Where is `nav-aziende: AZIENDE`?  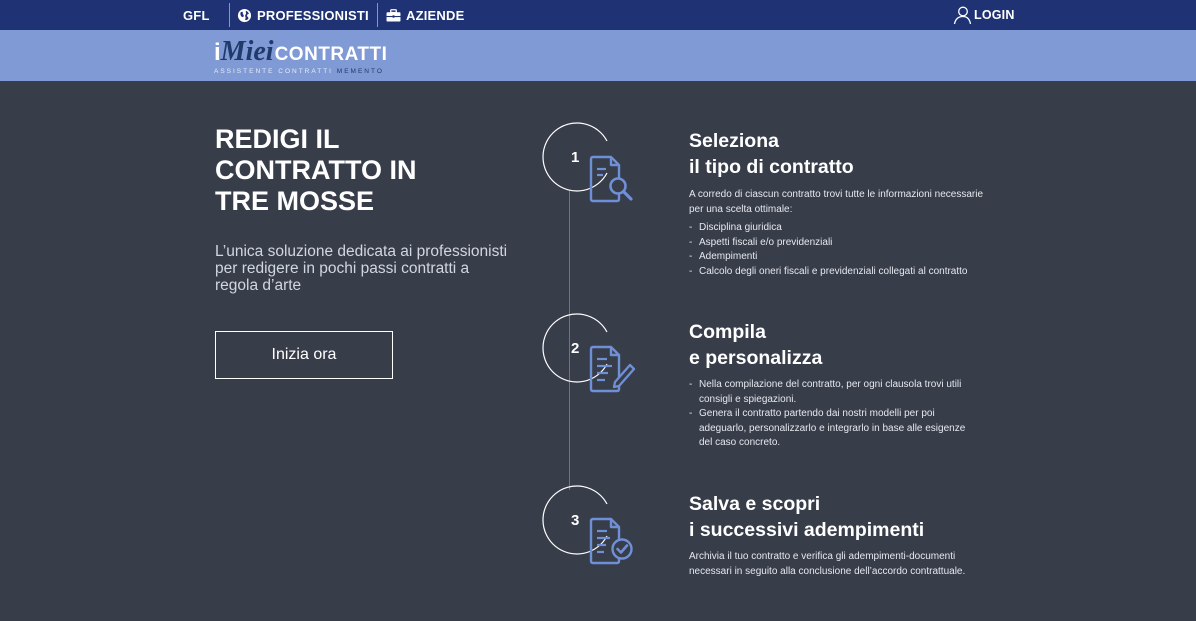 nav-aziende: AZIENDE is located at coordinates (425, 15).